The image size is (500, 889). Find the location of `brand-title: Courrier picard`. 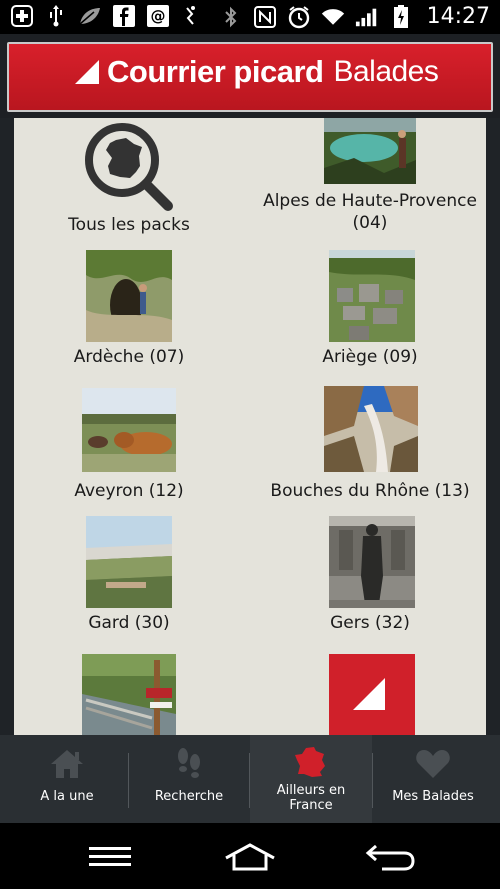

brand-title: Courrier picard is located at coordinates (215, 71).